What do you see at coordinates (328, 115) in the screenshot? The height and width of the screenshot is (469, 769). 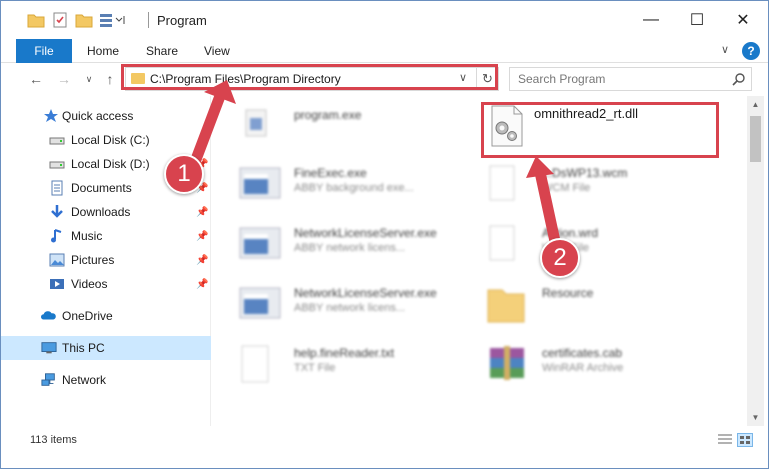 I see `file-name: program.exe` at bounding box center [328, 115].